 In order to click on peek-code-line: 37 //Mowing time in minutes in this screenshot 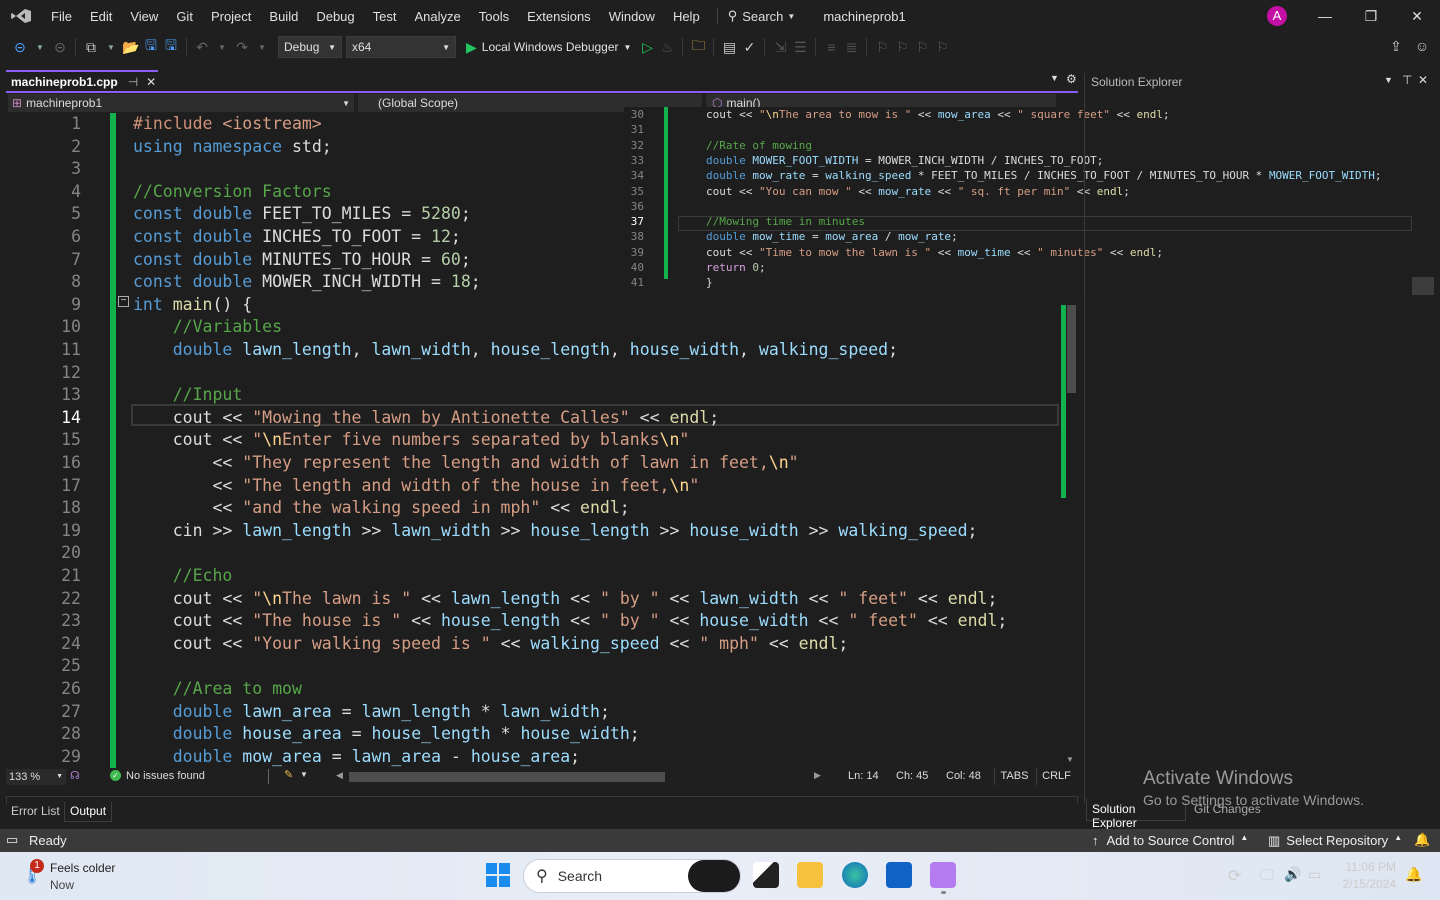, I will do `click(1018, 221)`.